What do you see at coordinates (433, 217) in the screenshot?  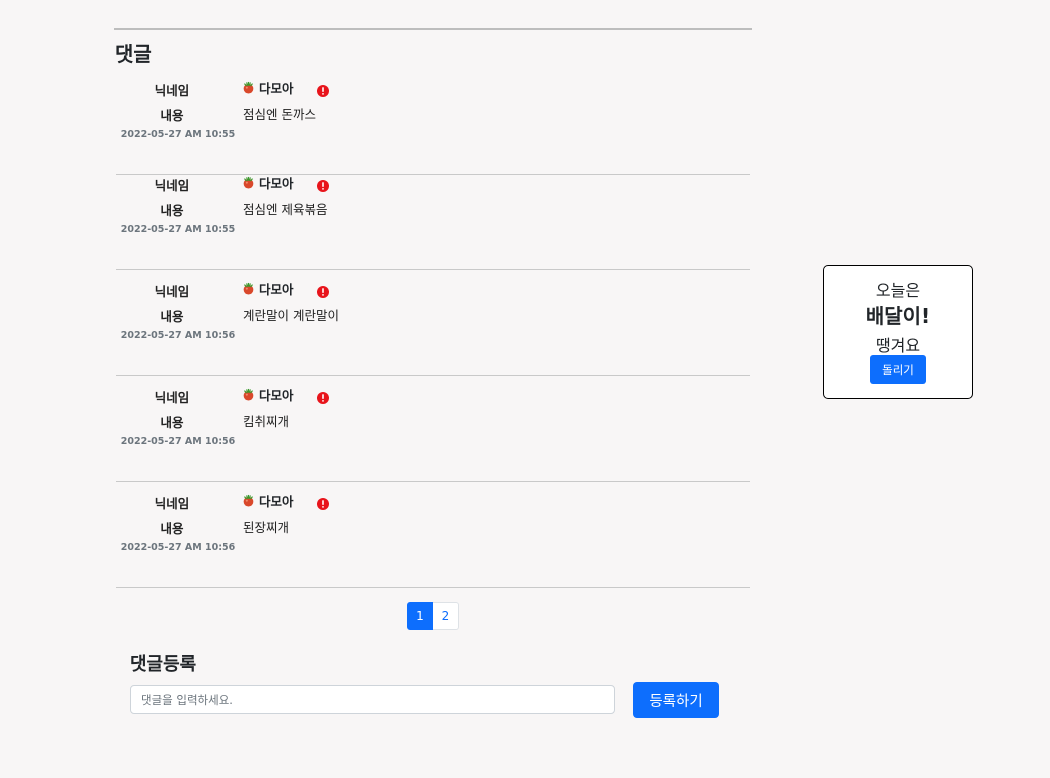 I see `comment-item: 닉네임 다모아내용 점심엔 제육볶음 2022-05-27 AM 10:55` at bounding box center [433, 217].